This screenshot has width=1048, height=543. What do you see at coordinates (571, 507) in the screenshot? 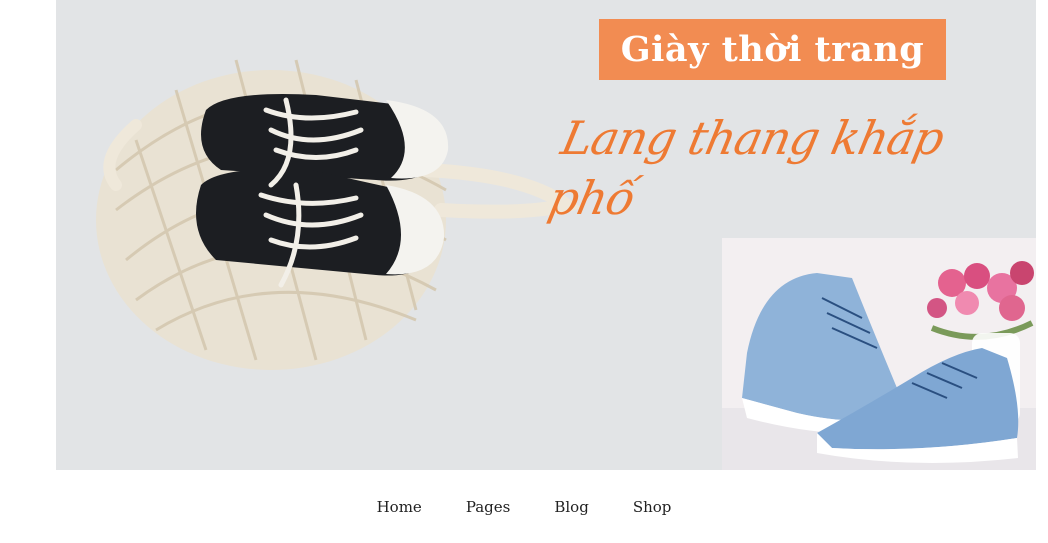
I see `nav-item-blog: Blog` at bounding box center [571, 507].